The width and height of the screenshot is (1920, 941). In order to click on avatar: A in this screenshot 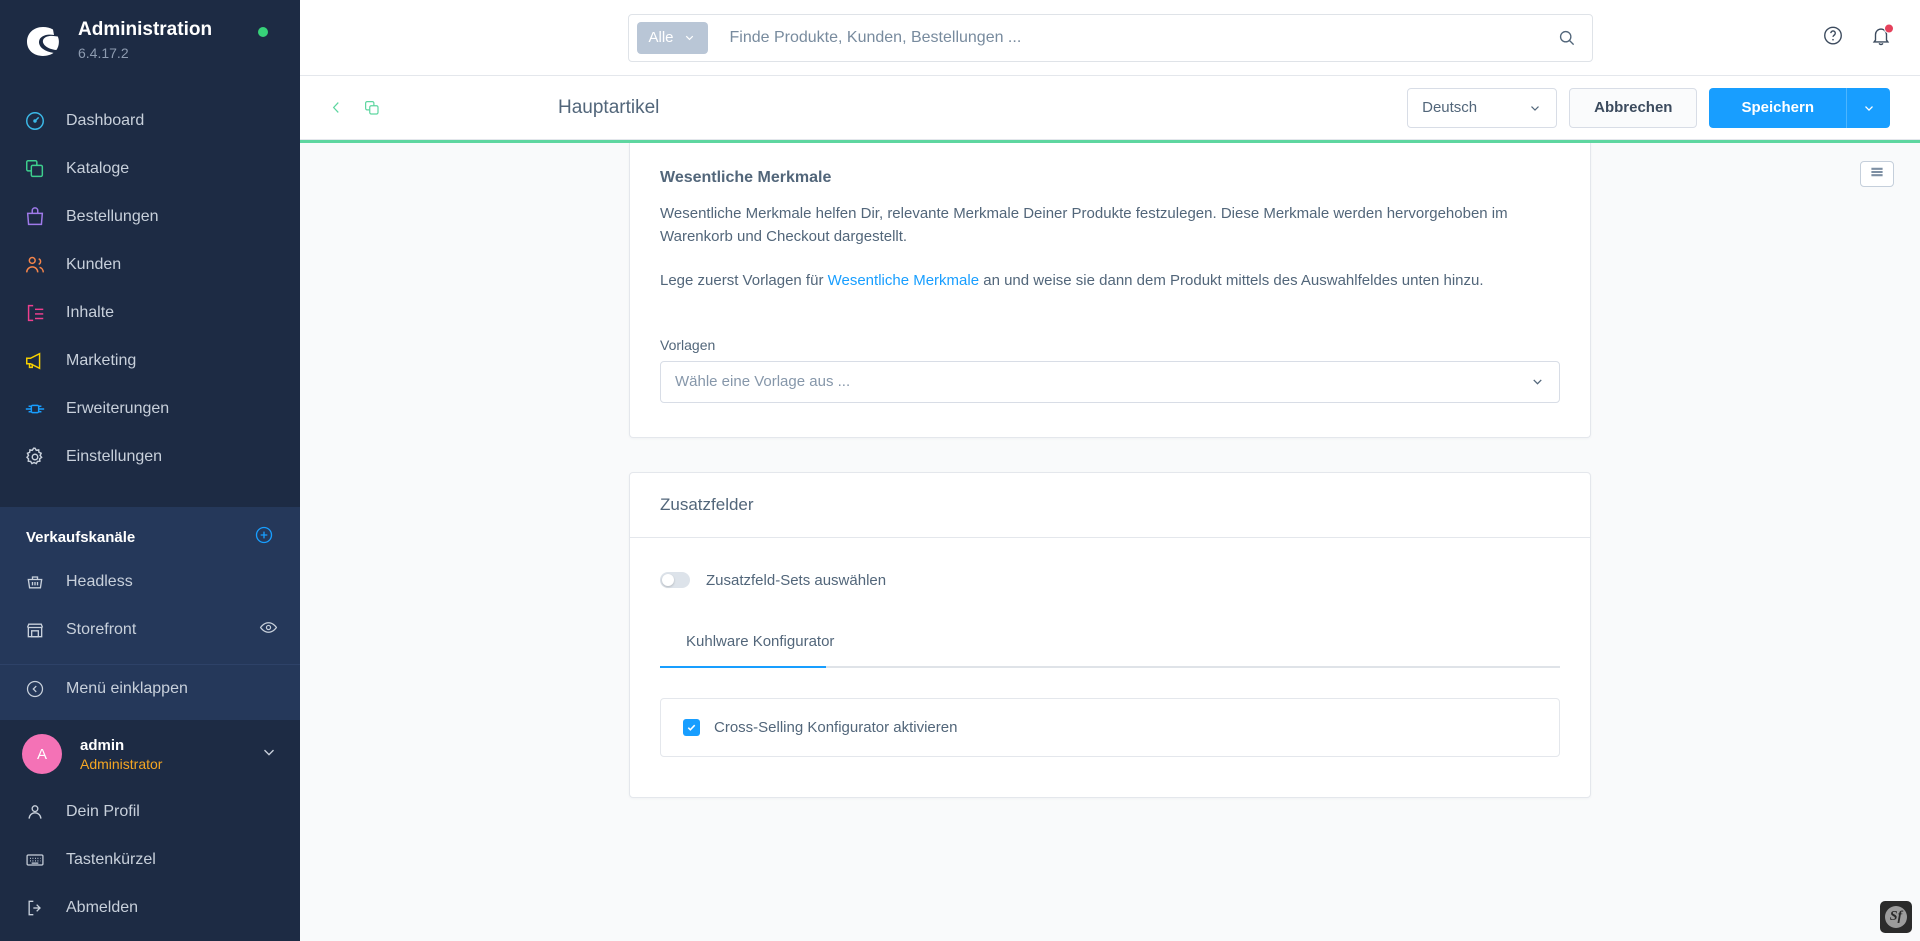, I will do `click(42, 754)`.